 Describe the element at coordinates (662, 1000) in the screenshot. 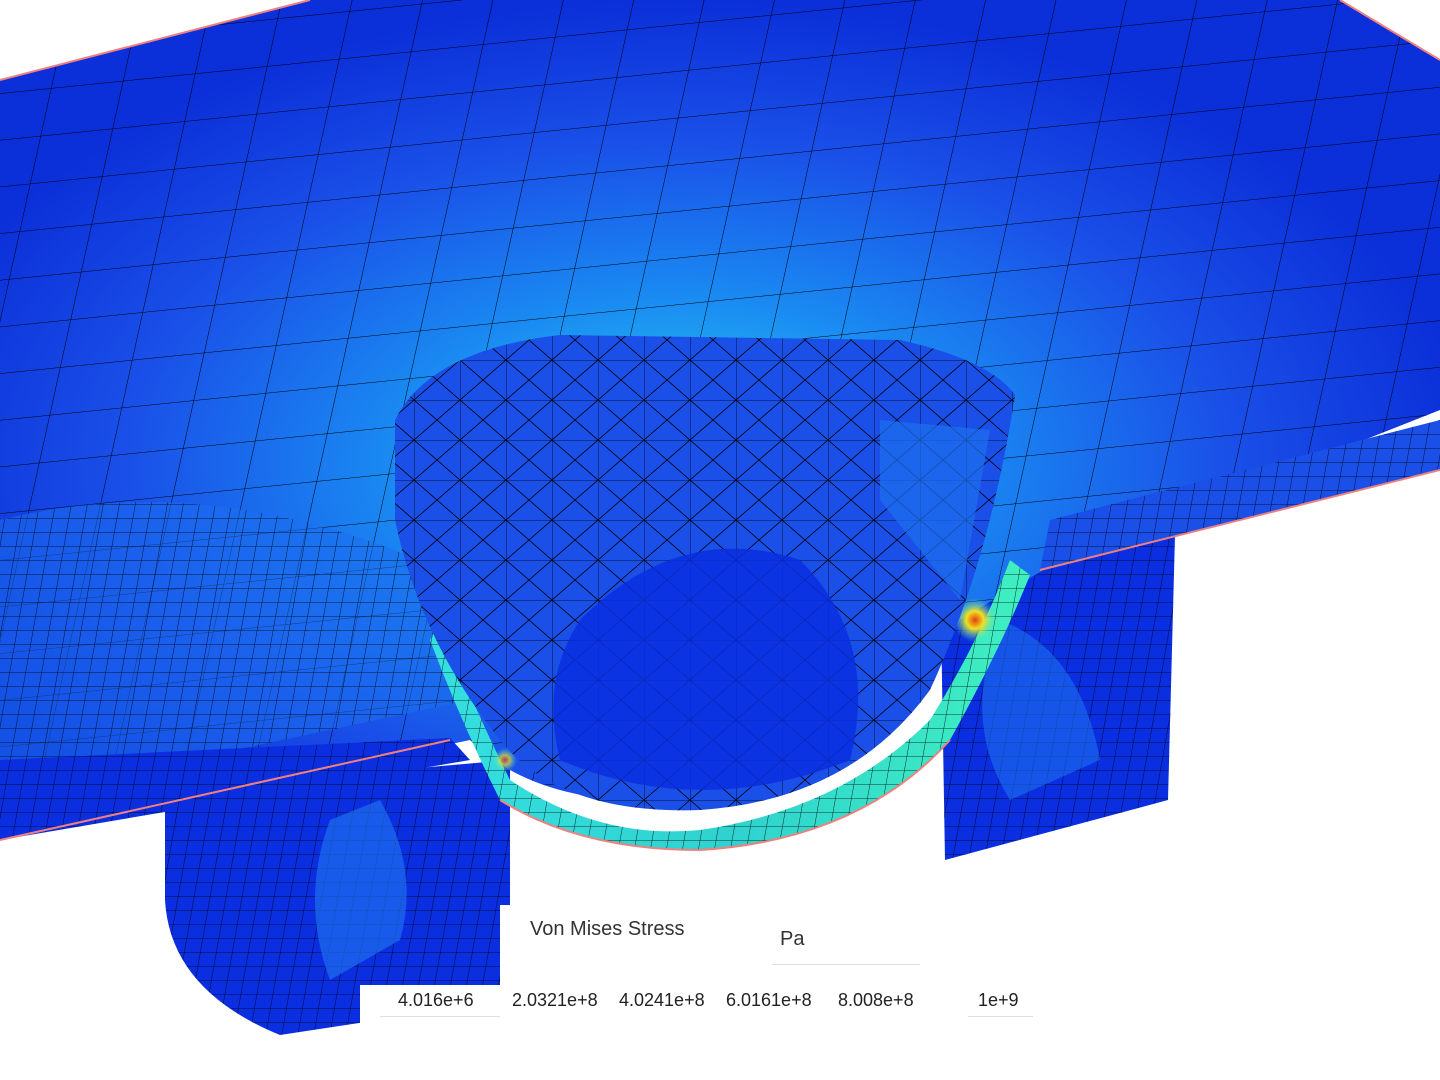

I see `legend-tick-2: 4.0241e+8` at that location.